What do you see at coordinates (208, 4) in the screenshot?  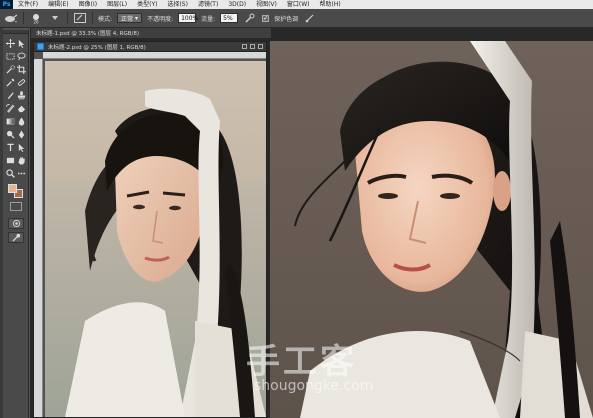 I see `menu-filter: 滤镜(T)` at bounding box center [208, 4].